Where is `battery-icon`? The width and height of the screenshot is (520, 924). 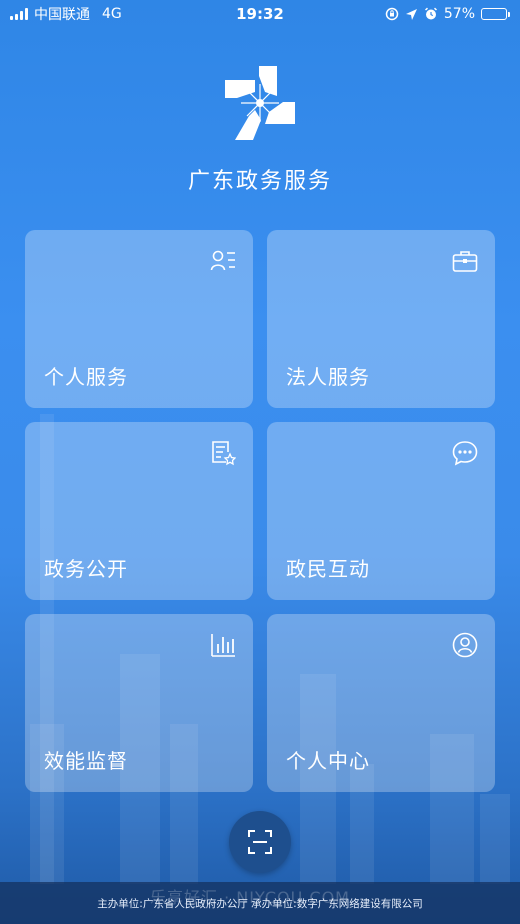
battery-icon is located at coordinates (495, 14).